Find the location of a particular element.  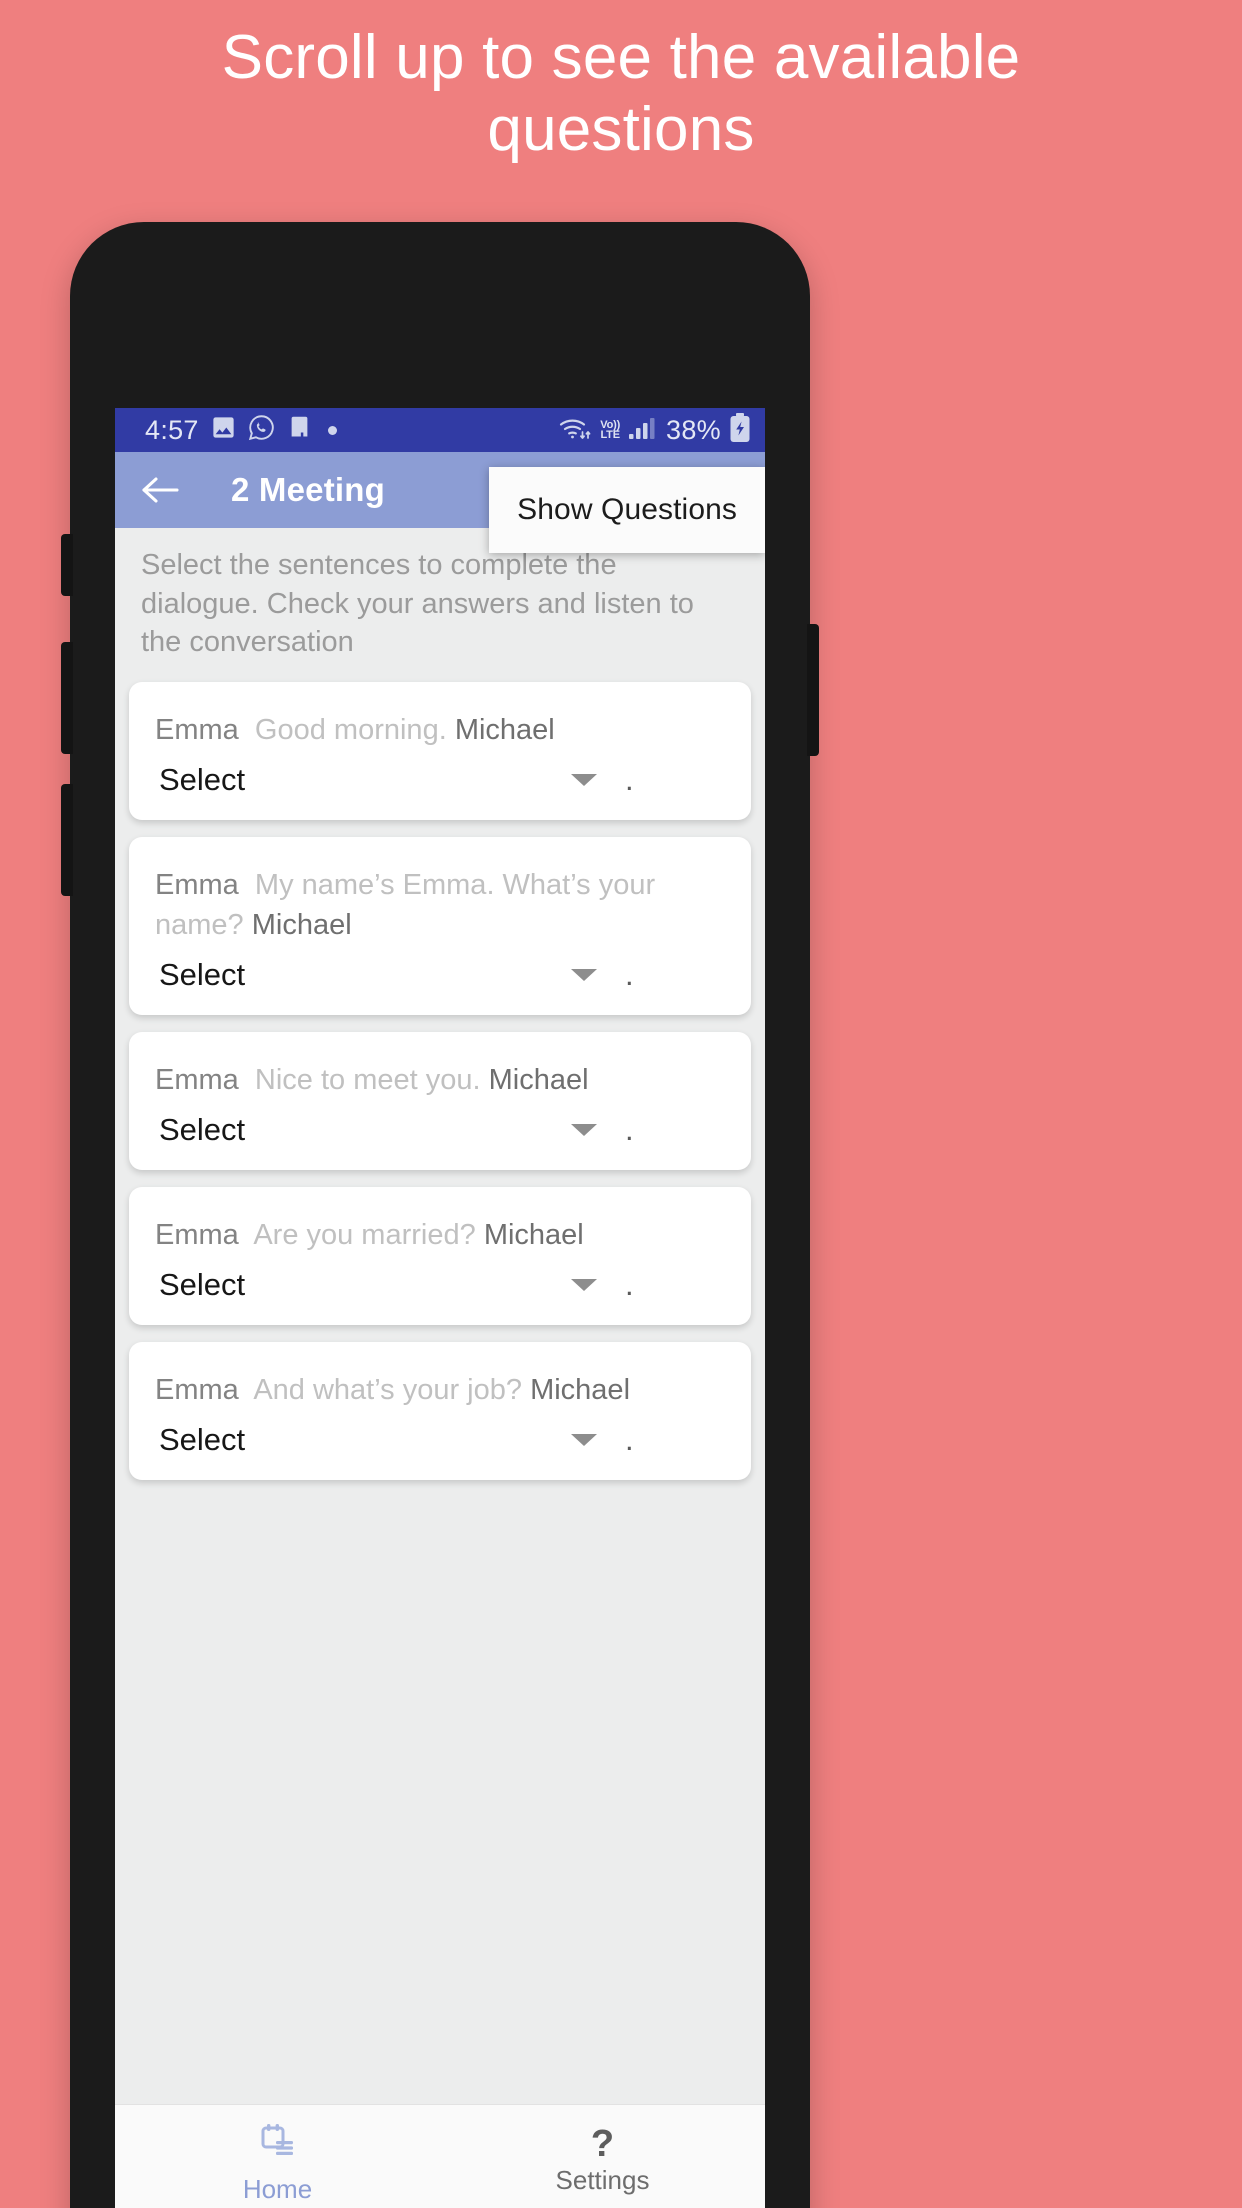

promo-headline: Scroll up to see the available questions is located at coordinates (621, 93).